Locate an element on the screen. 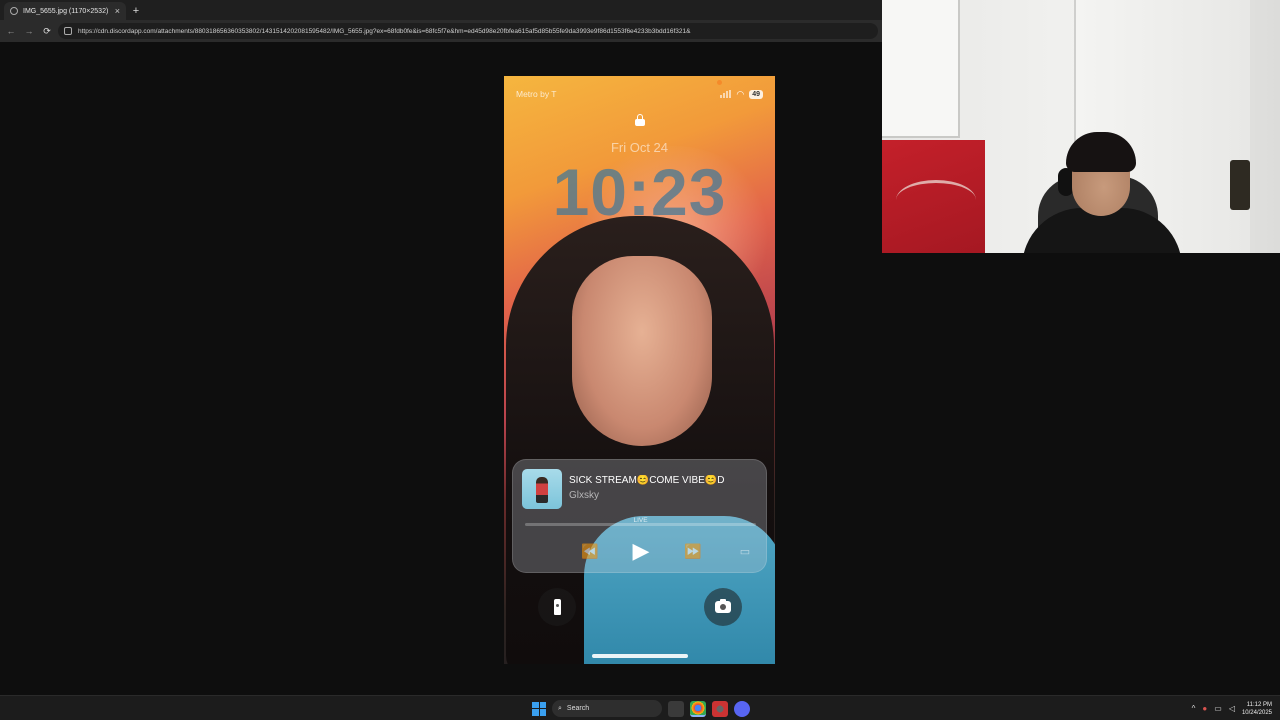 This screenshot has height=720, width=1280. track-title: SICK STREAM😊COME VIBE😊D is located at coordinates (647, 480).